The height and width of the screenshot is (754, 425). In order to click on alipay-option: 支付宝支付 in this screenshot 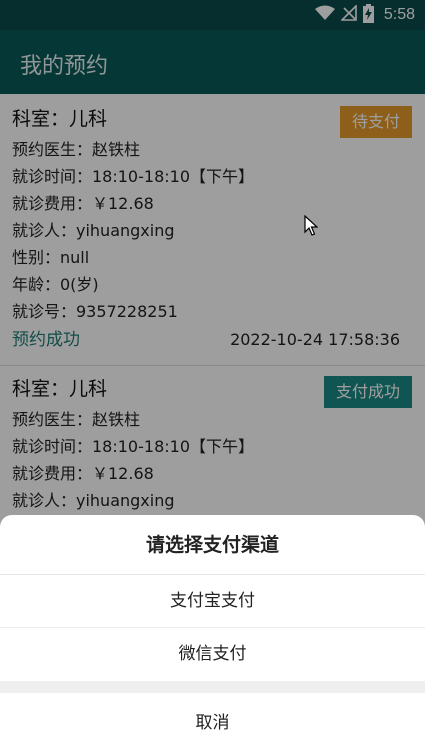, I will do `click(212, 601)`.